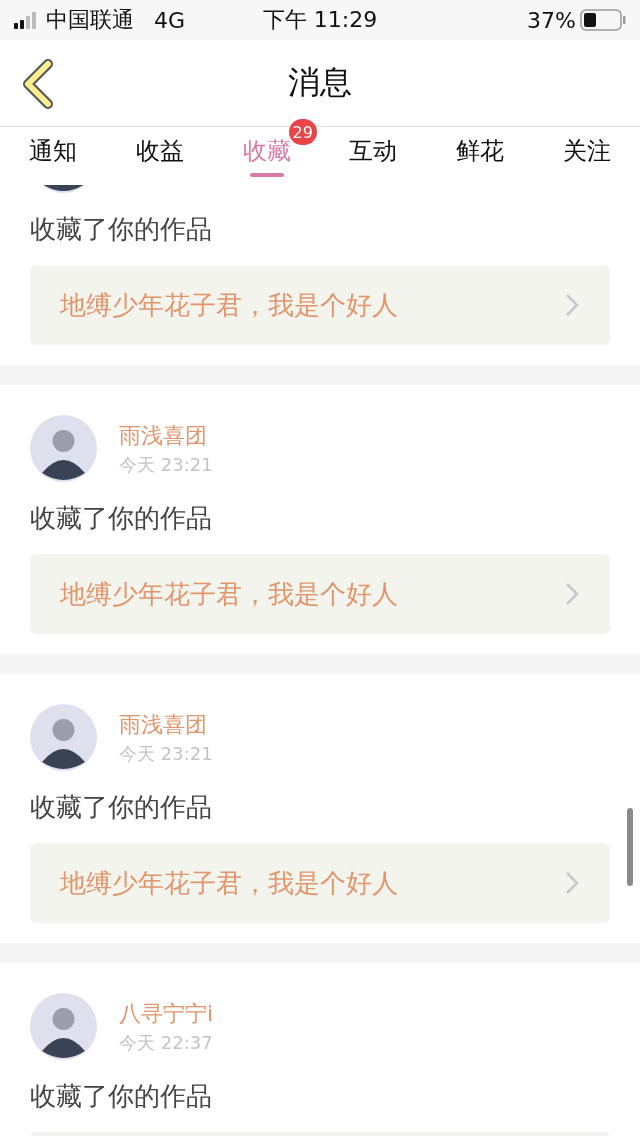  What do you see at coordinates (166, 1013) in the screenshot?
I see `user-name: 八寻宁宁i` at bounding box center [166, 1013].